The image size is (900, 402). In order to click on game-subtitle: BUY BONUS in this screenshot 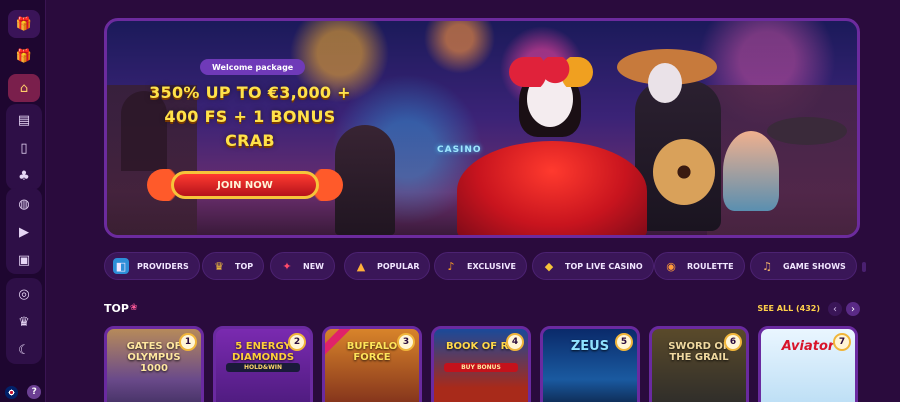, I will do `click(481, 367)`.